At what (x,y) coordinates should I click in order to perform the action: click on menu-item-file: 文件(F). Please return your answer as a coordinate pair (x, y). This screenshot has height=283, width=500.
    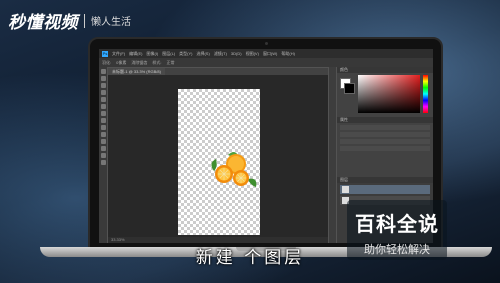
    Looking at the image, I should click on (118, 54).